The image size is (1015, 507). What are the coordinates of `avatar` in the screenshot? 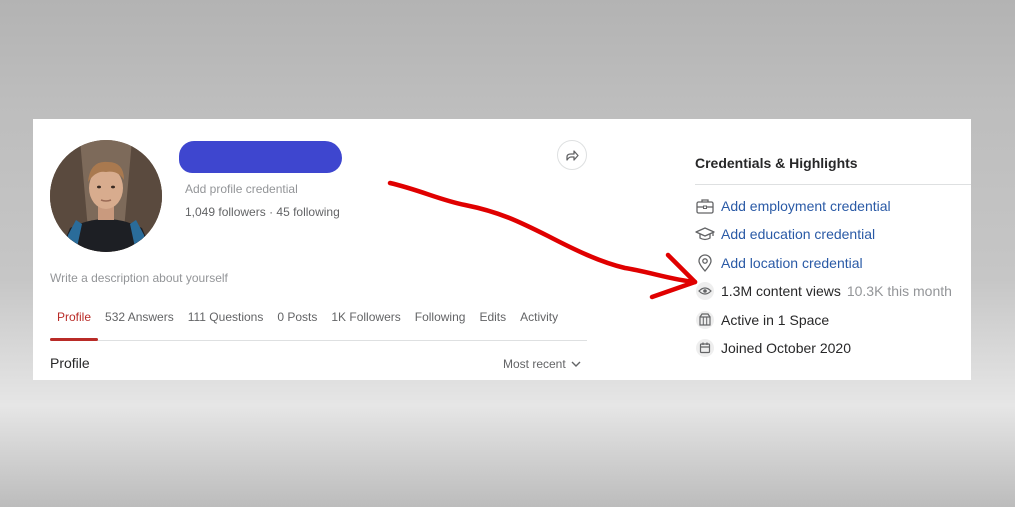 It's located at (106, 196).